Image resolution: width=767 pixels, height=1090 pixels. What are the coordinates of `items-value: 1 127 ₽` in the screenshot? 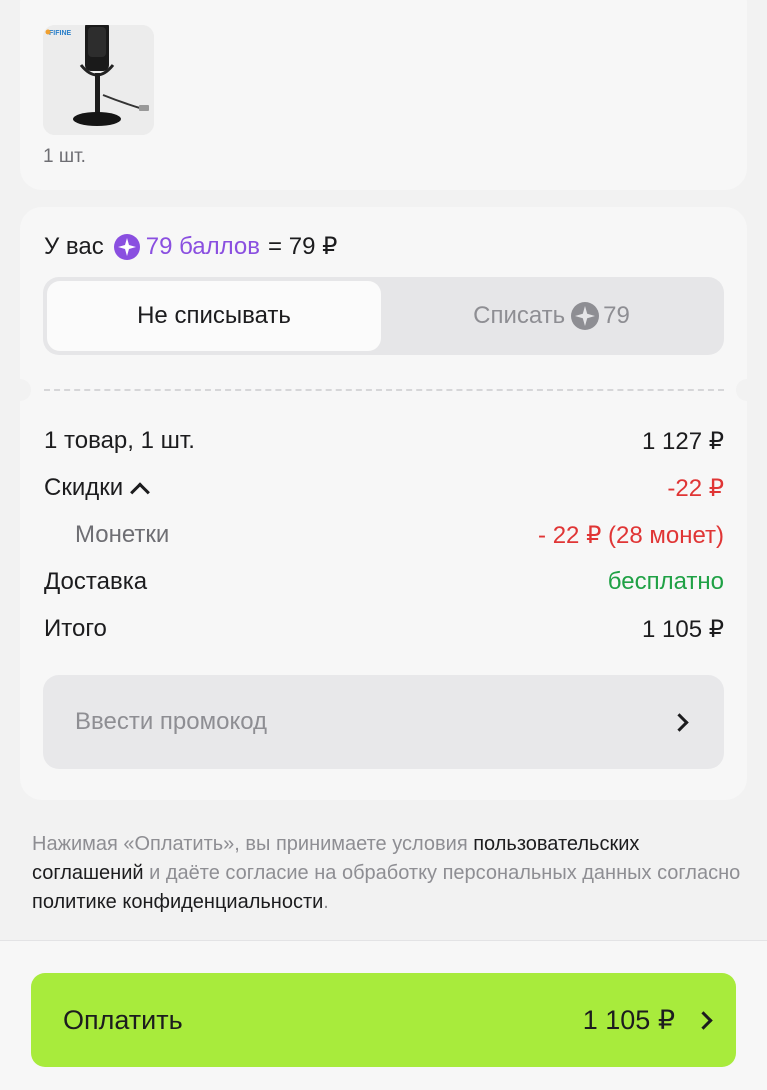 It's located at (683, 441).